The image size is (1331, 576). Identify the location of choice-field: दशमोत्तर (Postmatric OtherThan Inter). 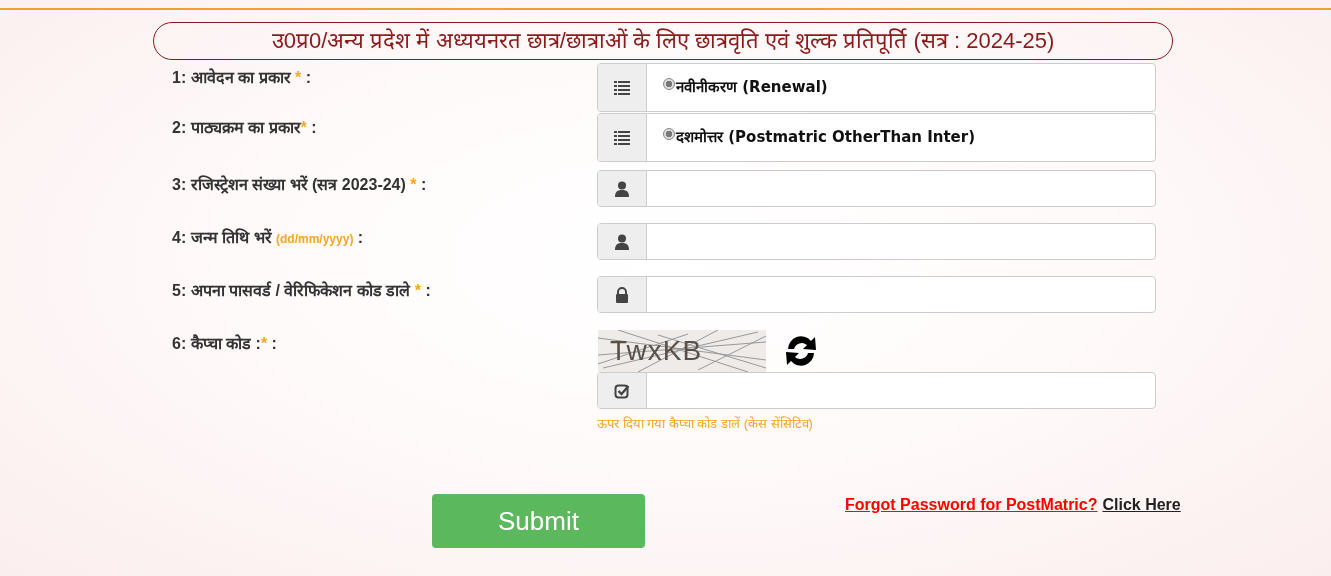
(876, 137).